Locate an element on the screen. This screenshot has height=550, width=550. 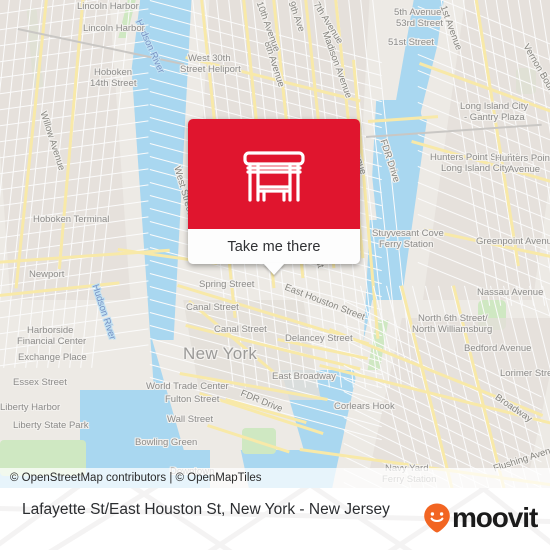
take-me-there-label: Take me there is located at coordinates (274, 246).